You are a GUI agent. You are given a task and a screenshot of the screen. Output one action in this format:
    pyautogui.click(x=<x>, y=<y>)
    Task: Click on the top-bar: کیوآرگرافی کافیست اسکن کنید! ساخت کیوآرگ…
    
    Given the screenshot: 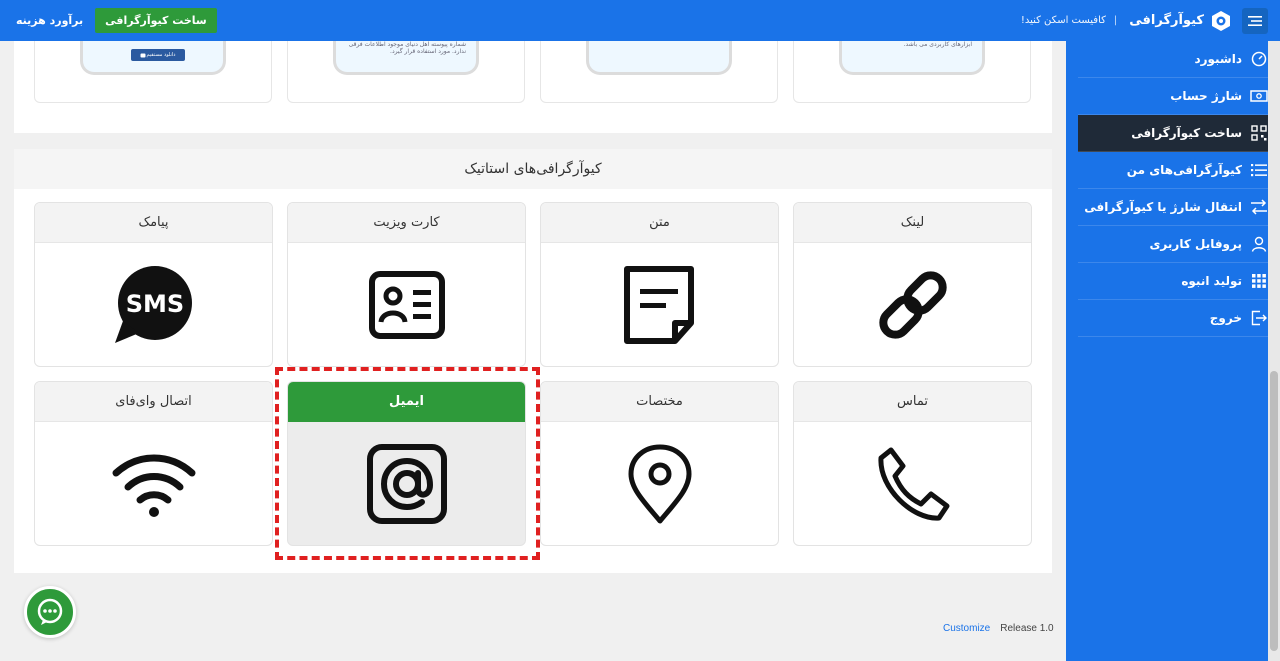 What is the action you would take?
    pyautogui.click(x=640, y=20)
    